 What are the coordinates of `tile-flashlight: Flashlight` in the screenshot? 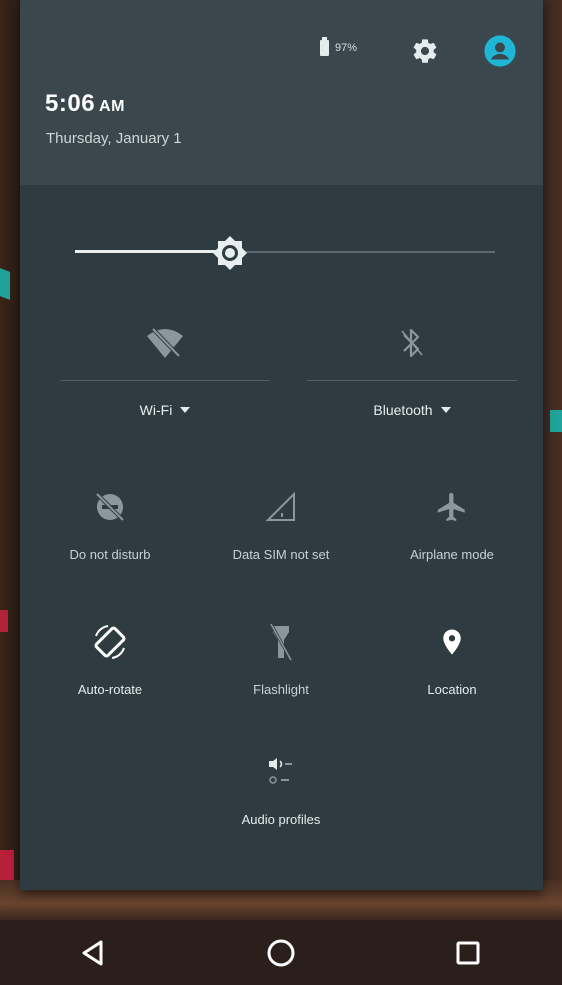 It's located at (281, 665).